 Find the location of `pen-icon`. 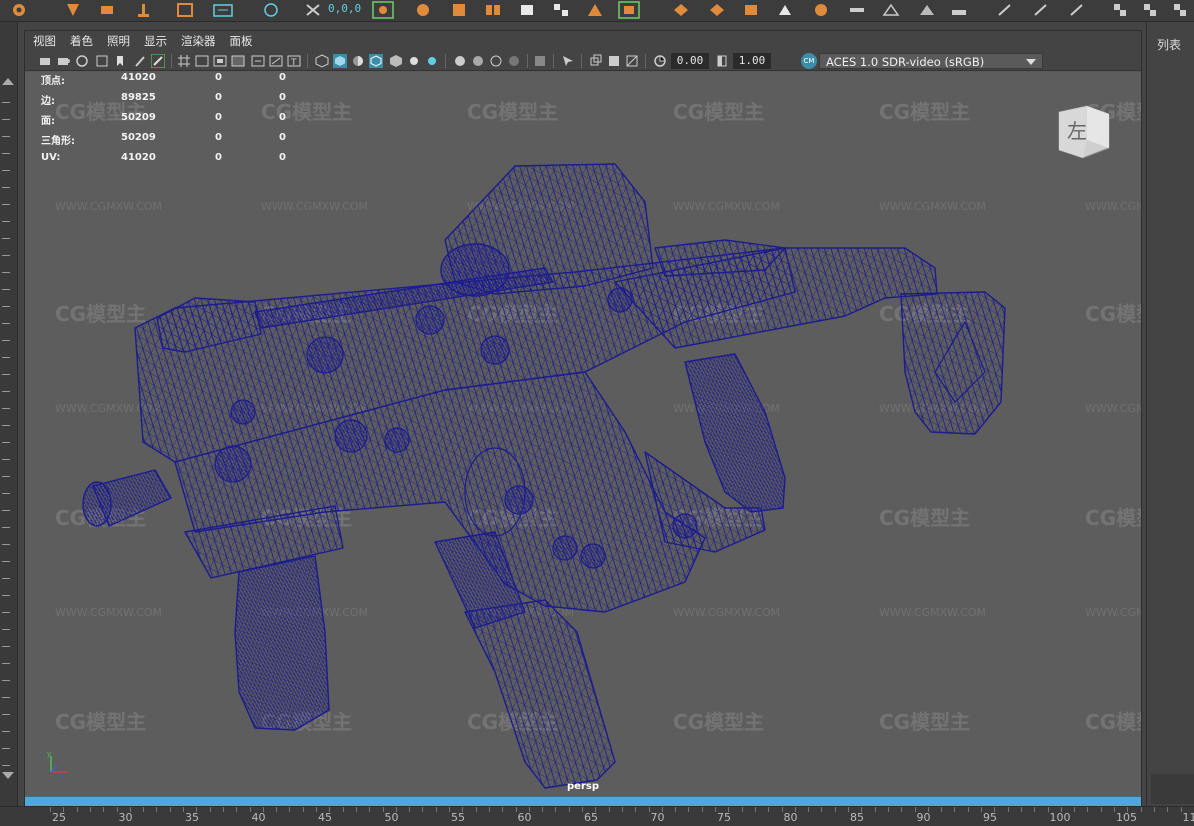

pen-icon is located at coordinates (1077, 10).